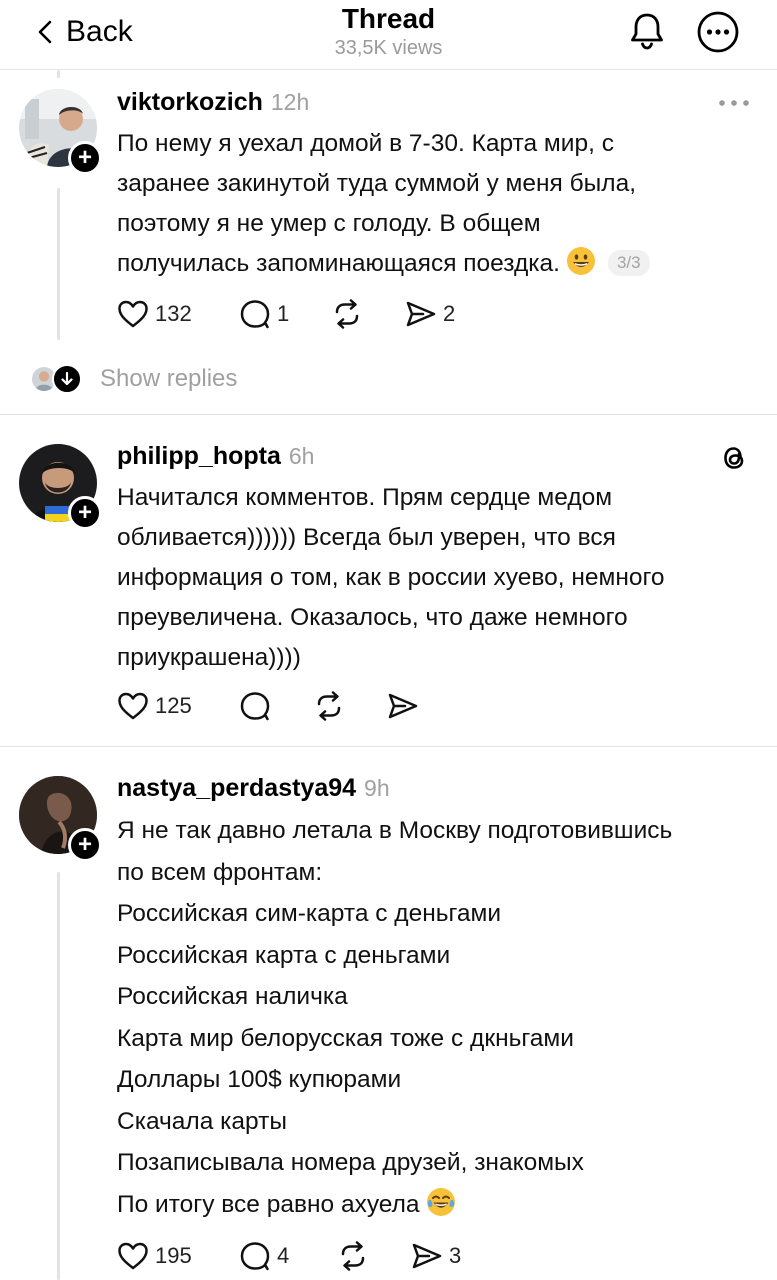 The image size is (777, 1280). I want to click on share-button: 3, so click(436, 1256).